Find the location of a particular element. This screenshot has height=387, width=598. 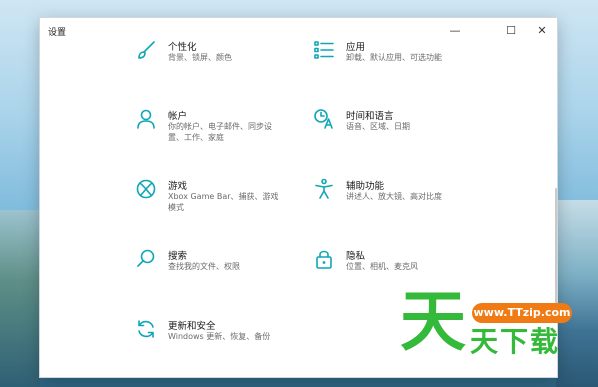

settings-item-description: 查找我的文件、权限 is located at coordinates (204, 266).